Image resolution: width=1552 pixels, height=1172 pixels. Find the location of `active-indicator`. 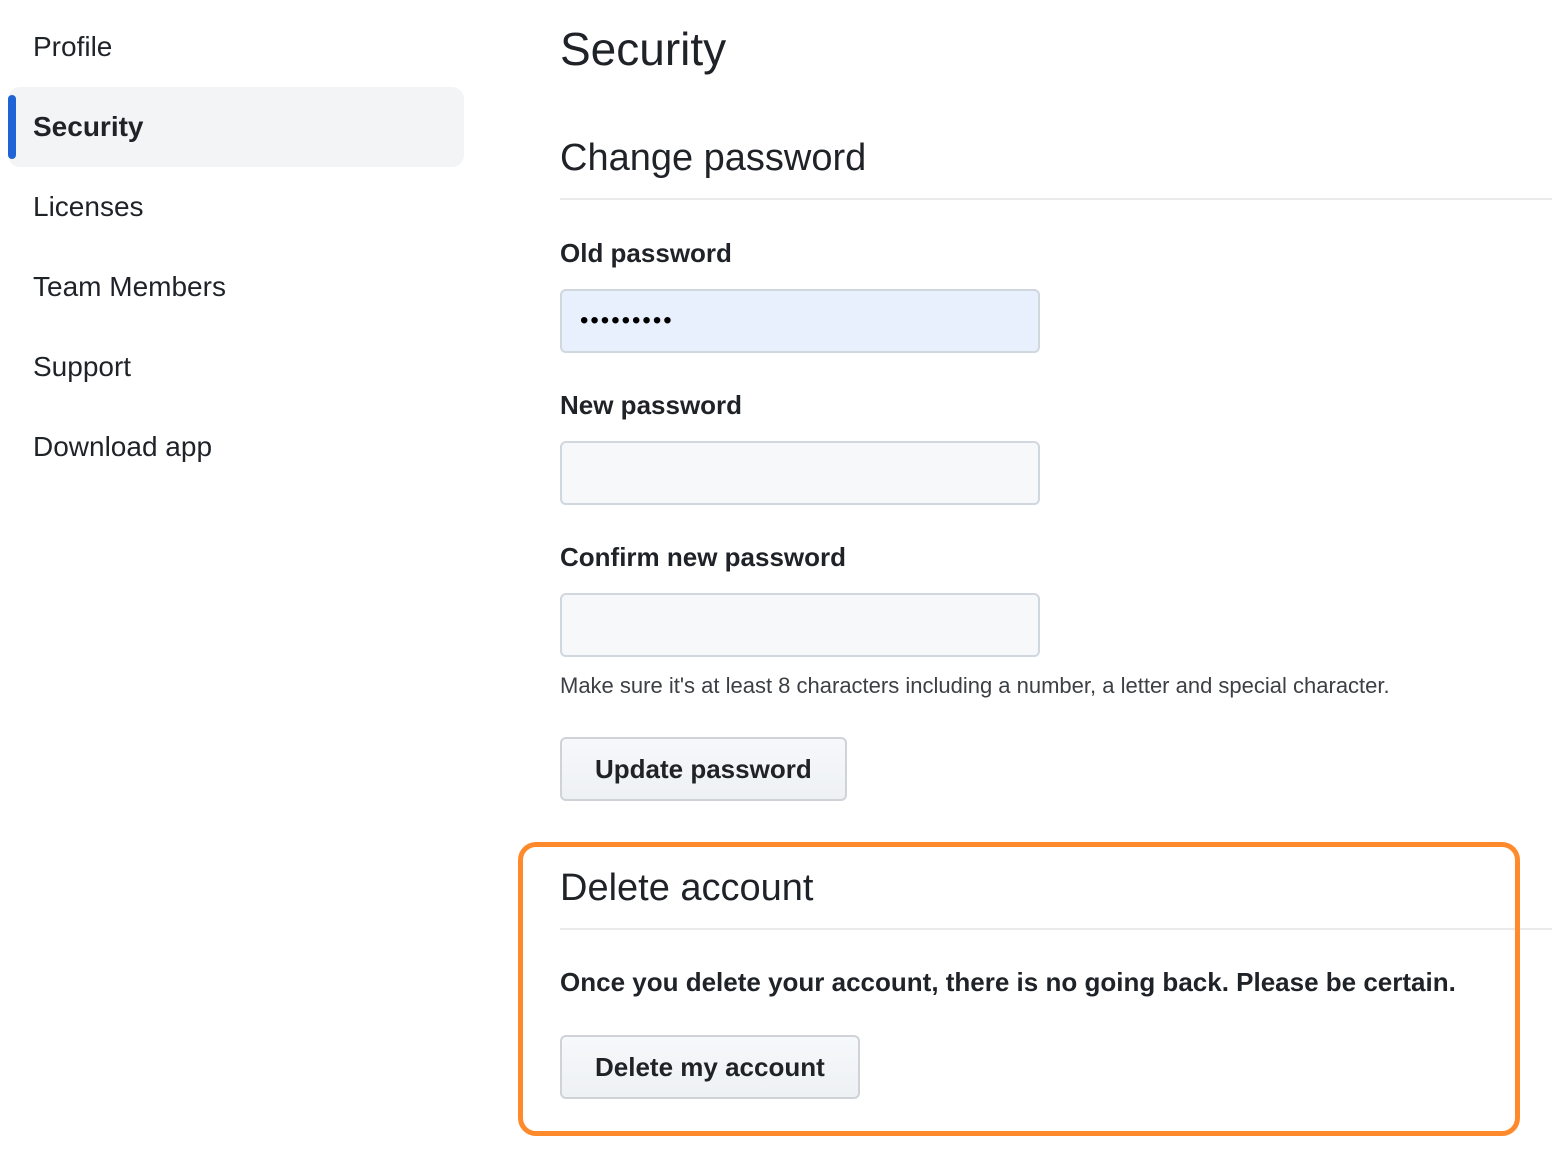

active-indicator is located at coordinates (12, 127).